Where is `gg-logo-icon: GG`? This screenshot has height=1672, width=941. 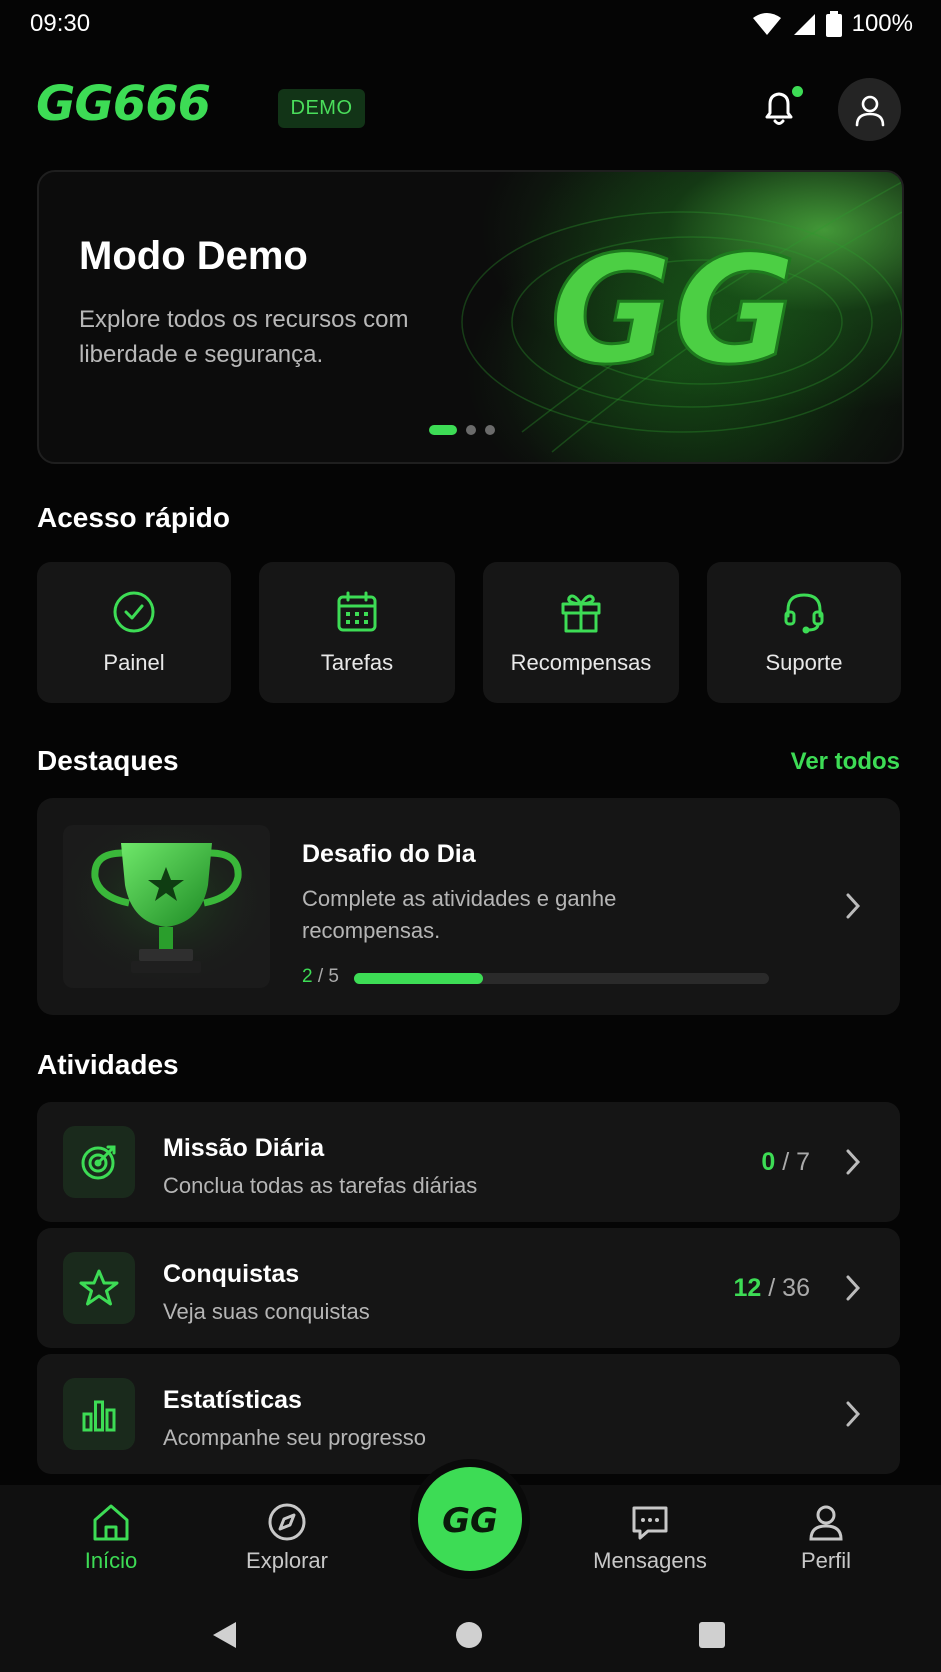
gg-logo-icon: GG is located at coordinates (470, 1520).